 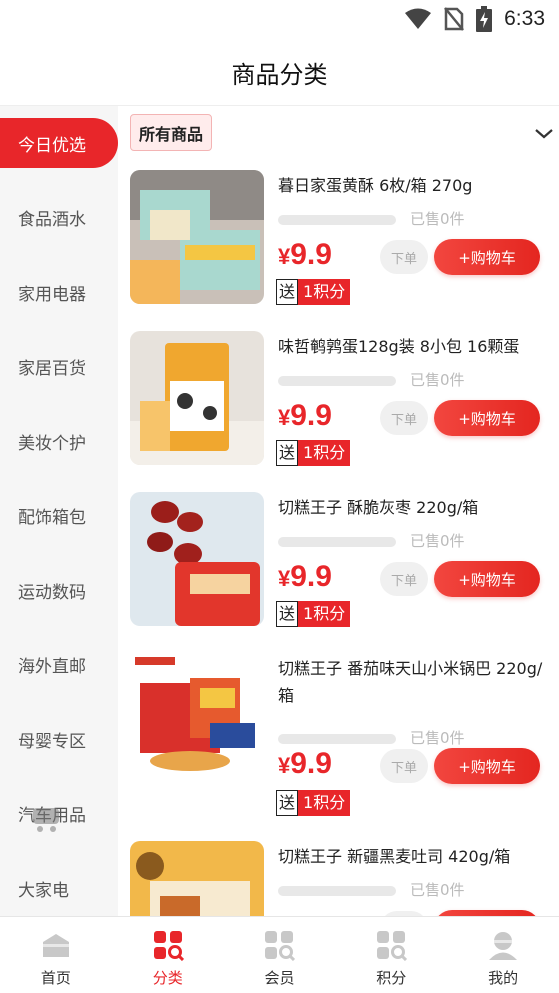 I want to click on sidebar-item-beauty: 美妆个护, so click(x=59, y=441).